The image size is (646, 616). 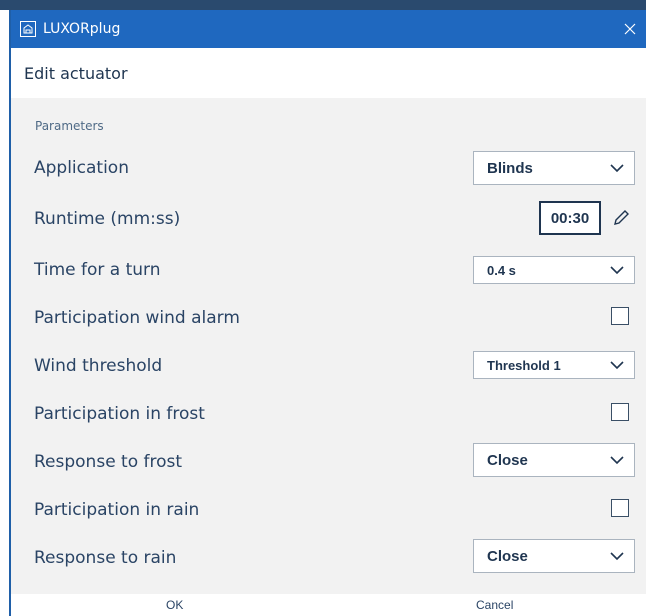 What do you see at coordinates (28, 29) in the screenshot?
I see `luxor-app-icon` at bounding box center [28, 29].